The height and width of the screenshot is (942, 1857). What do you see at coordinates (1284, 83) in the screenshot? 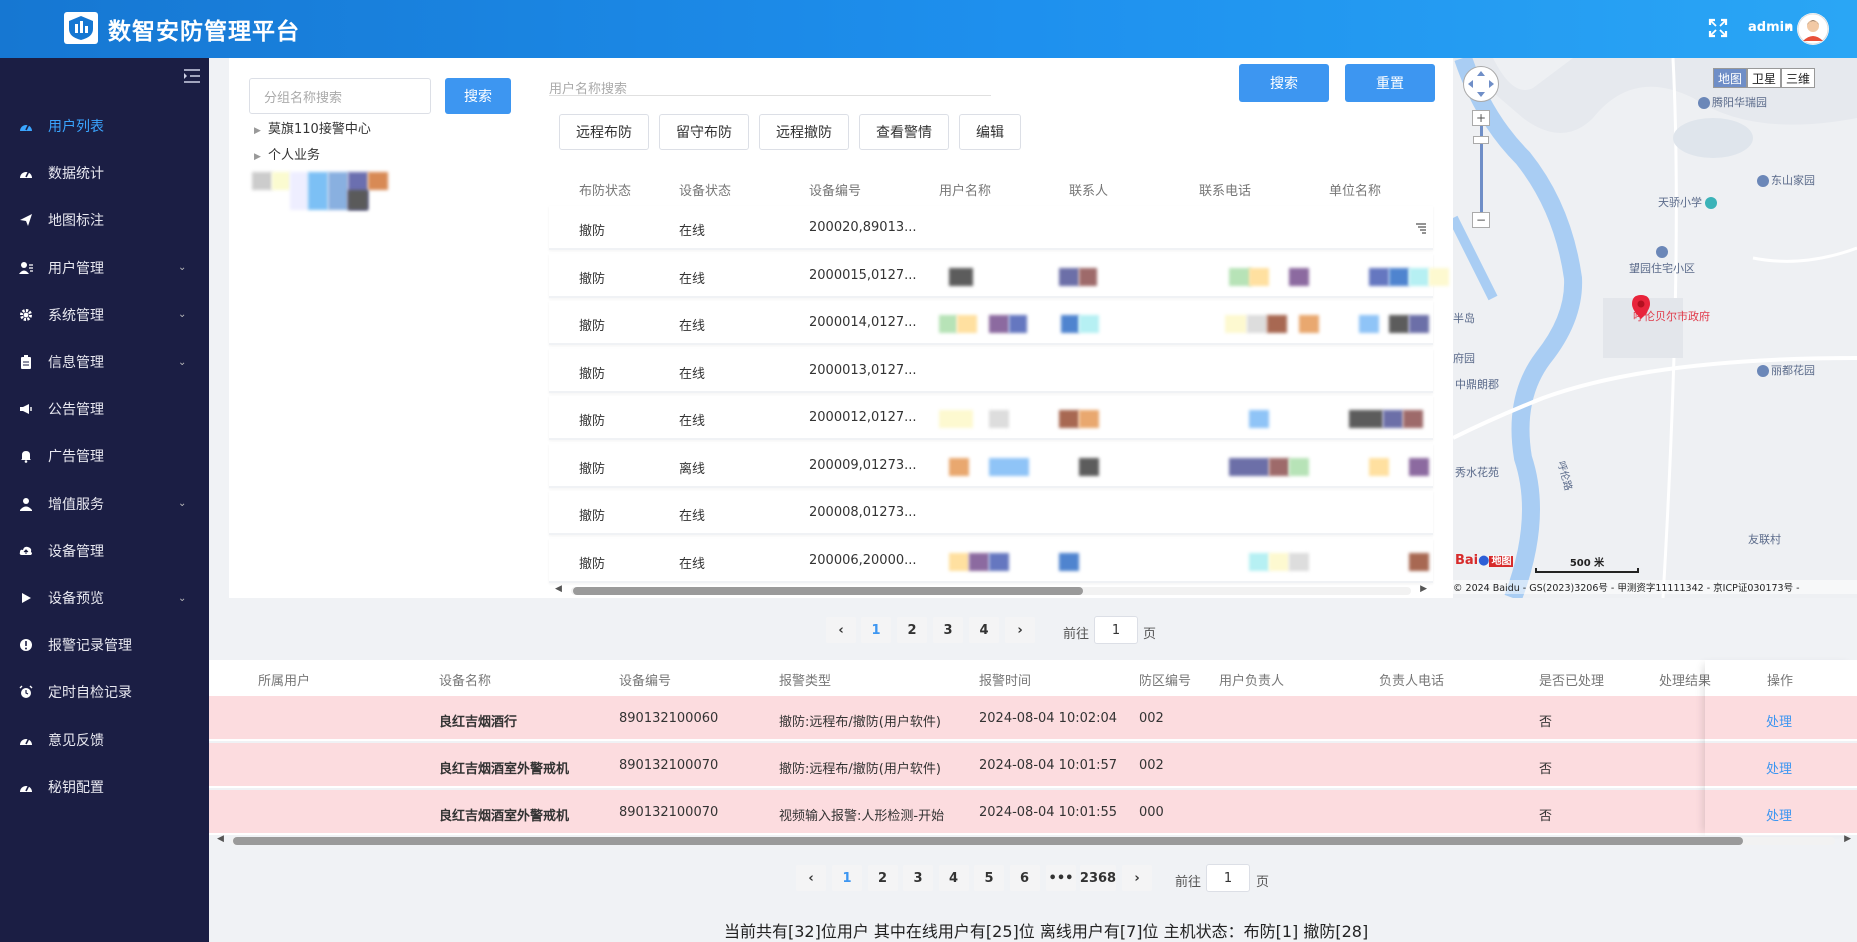
I see `search-button: 搜索` at bounding box center [1284, 83].